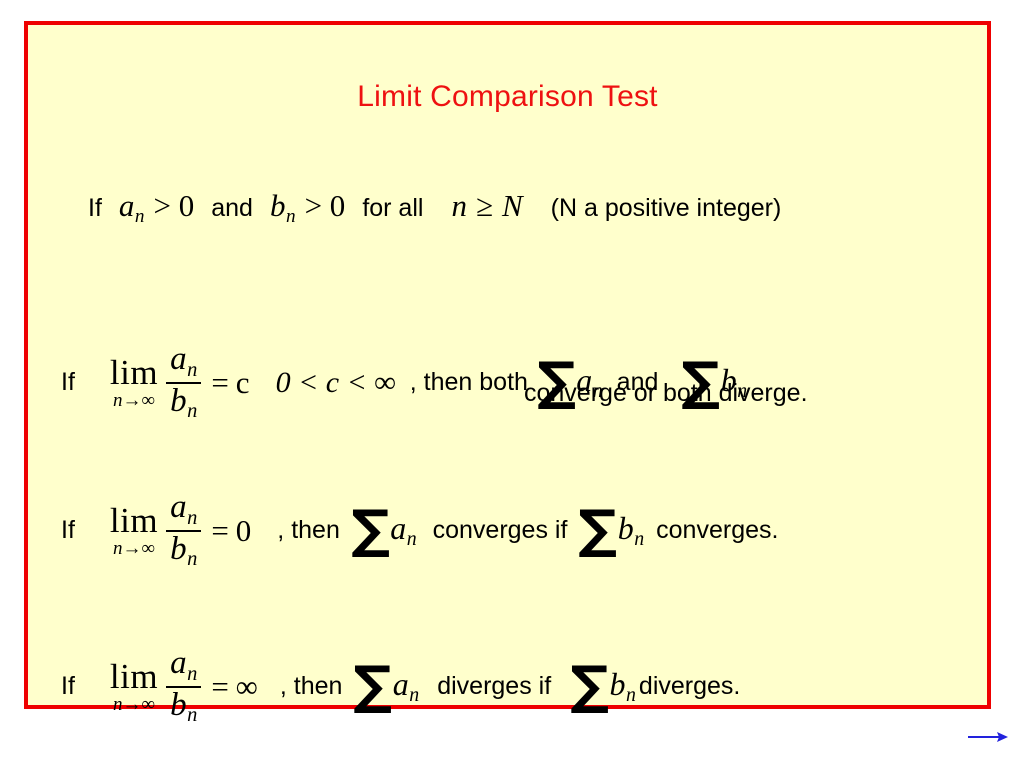 The width and height of the screenshot is (1024, 768). What do you see at coordinates (282, 208) in the screenshot?
I see `sequence-b-term: bn` at bounding box center [282, 208].